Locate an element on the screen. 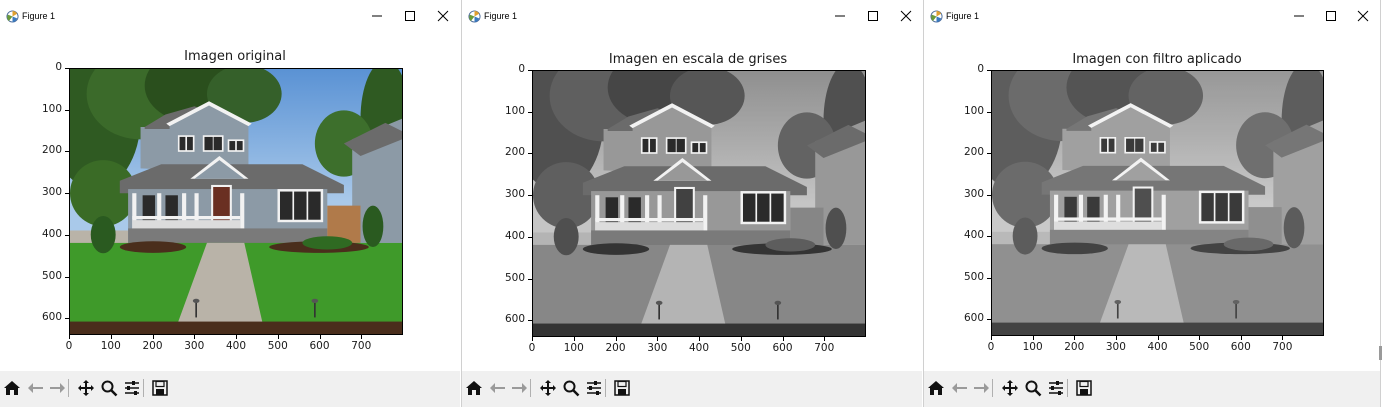 This screenshot has height=407, width=1387. y-tick-label: 0 is located at coordinates (58, 67).